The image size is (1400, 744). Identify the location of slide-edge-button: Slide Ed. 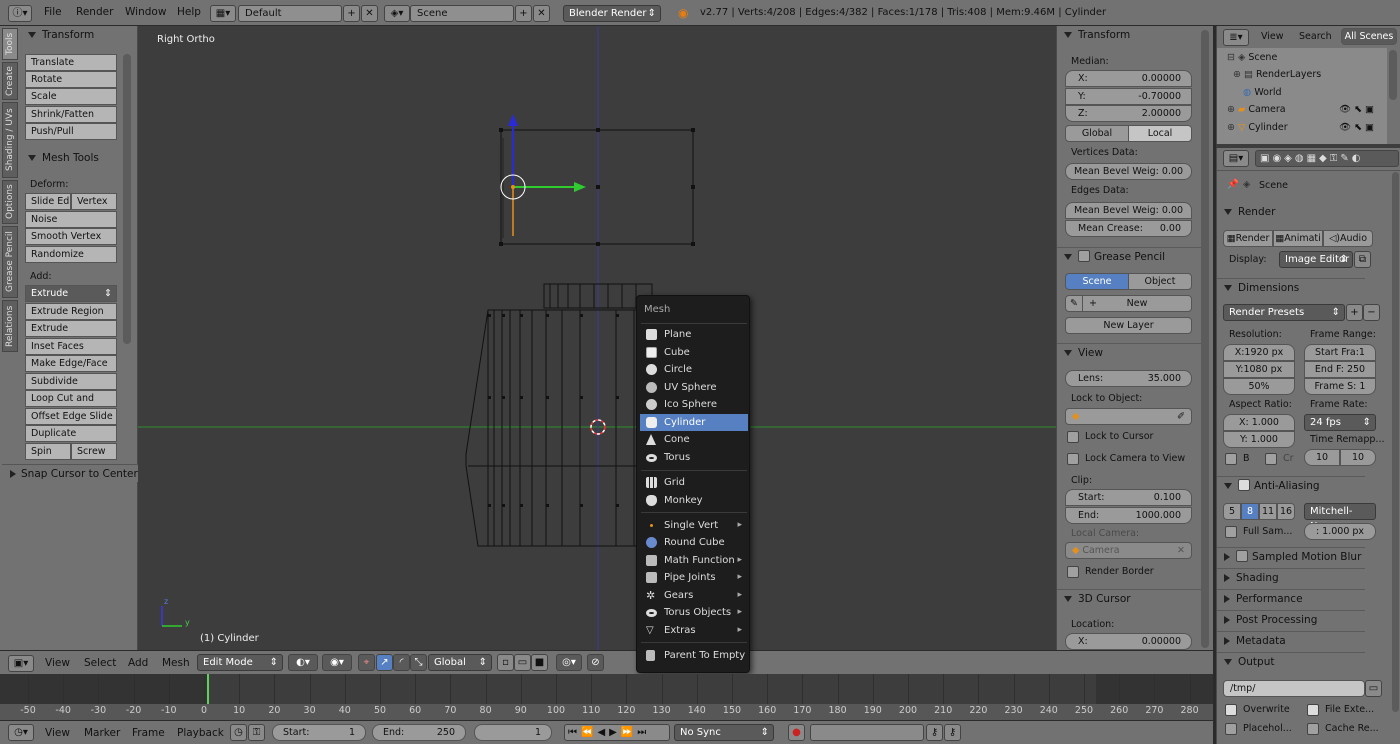
(48, 201).